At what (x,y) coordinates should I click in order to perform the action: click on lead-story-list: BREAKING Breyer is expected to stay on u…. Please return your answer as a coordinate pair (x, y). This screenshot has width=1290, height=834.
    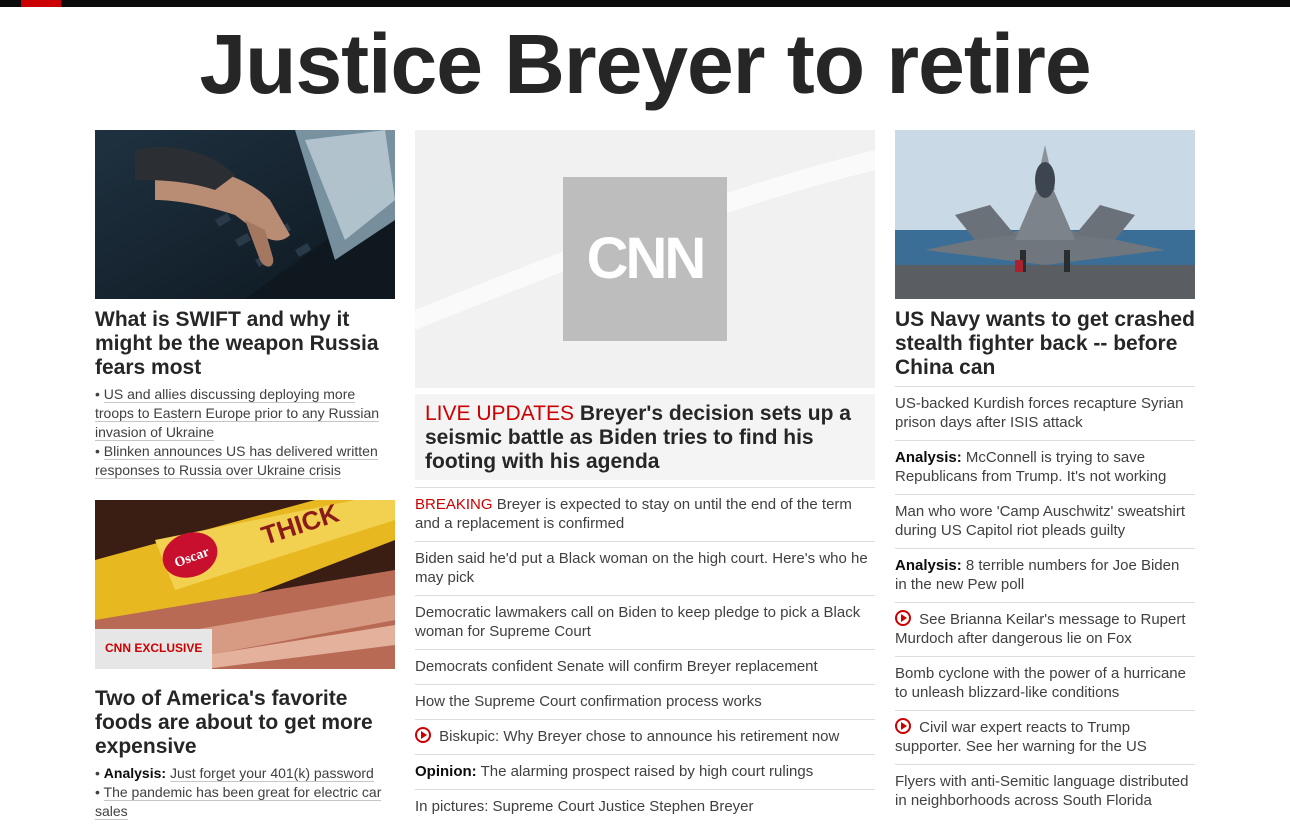
    Looking at the image, I should click on (645, 655).